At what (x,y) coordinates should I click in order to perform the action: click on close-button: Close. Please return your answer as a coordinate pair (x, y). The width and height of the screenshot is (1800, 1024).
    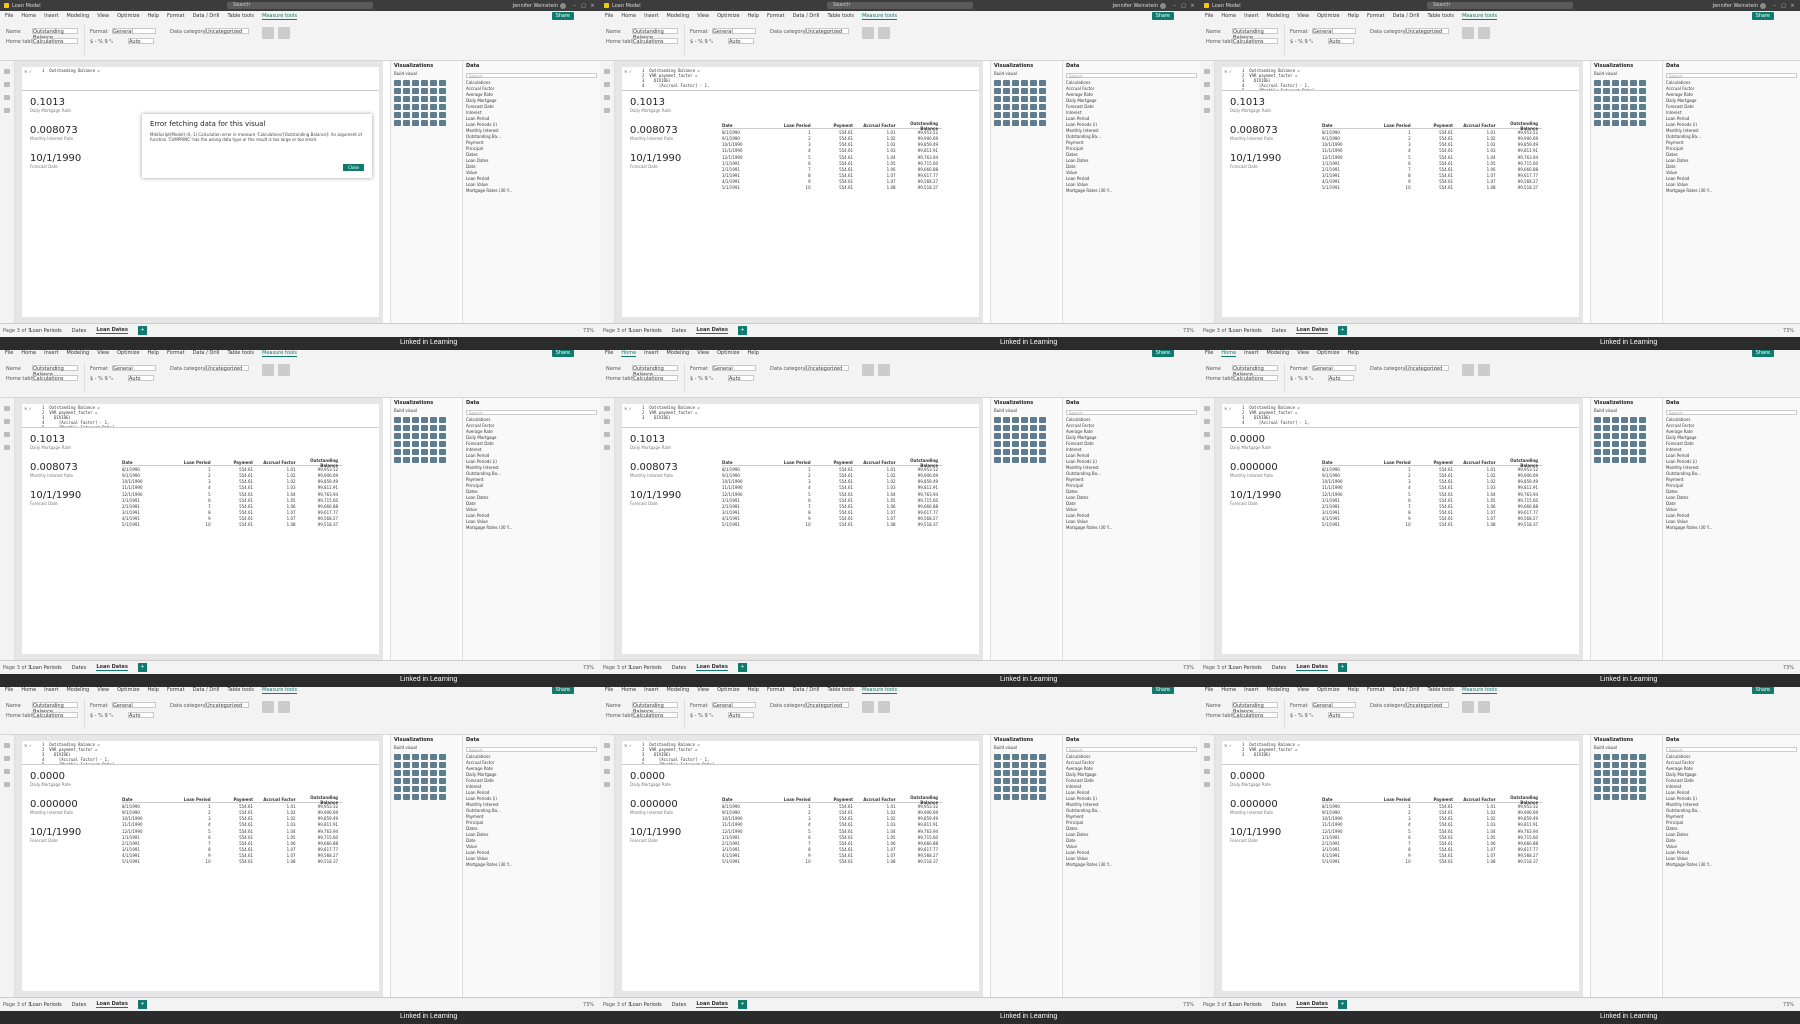
    Looking at the image, I should click on (353, 167).